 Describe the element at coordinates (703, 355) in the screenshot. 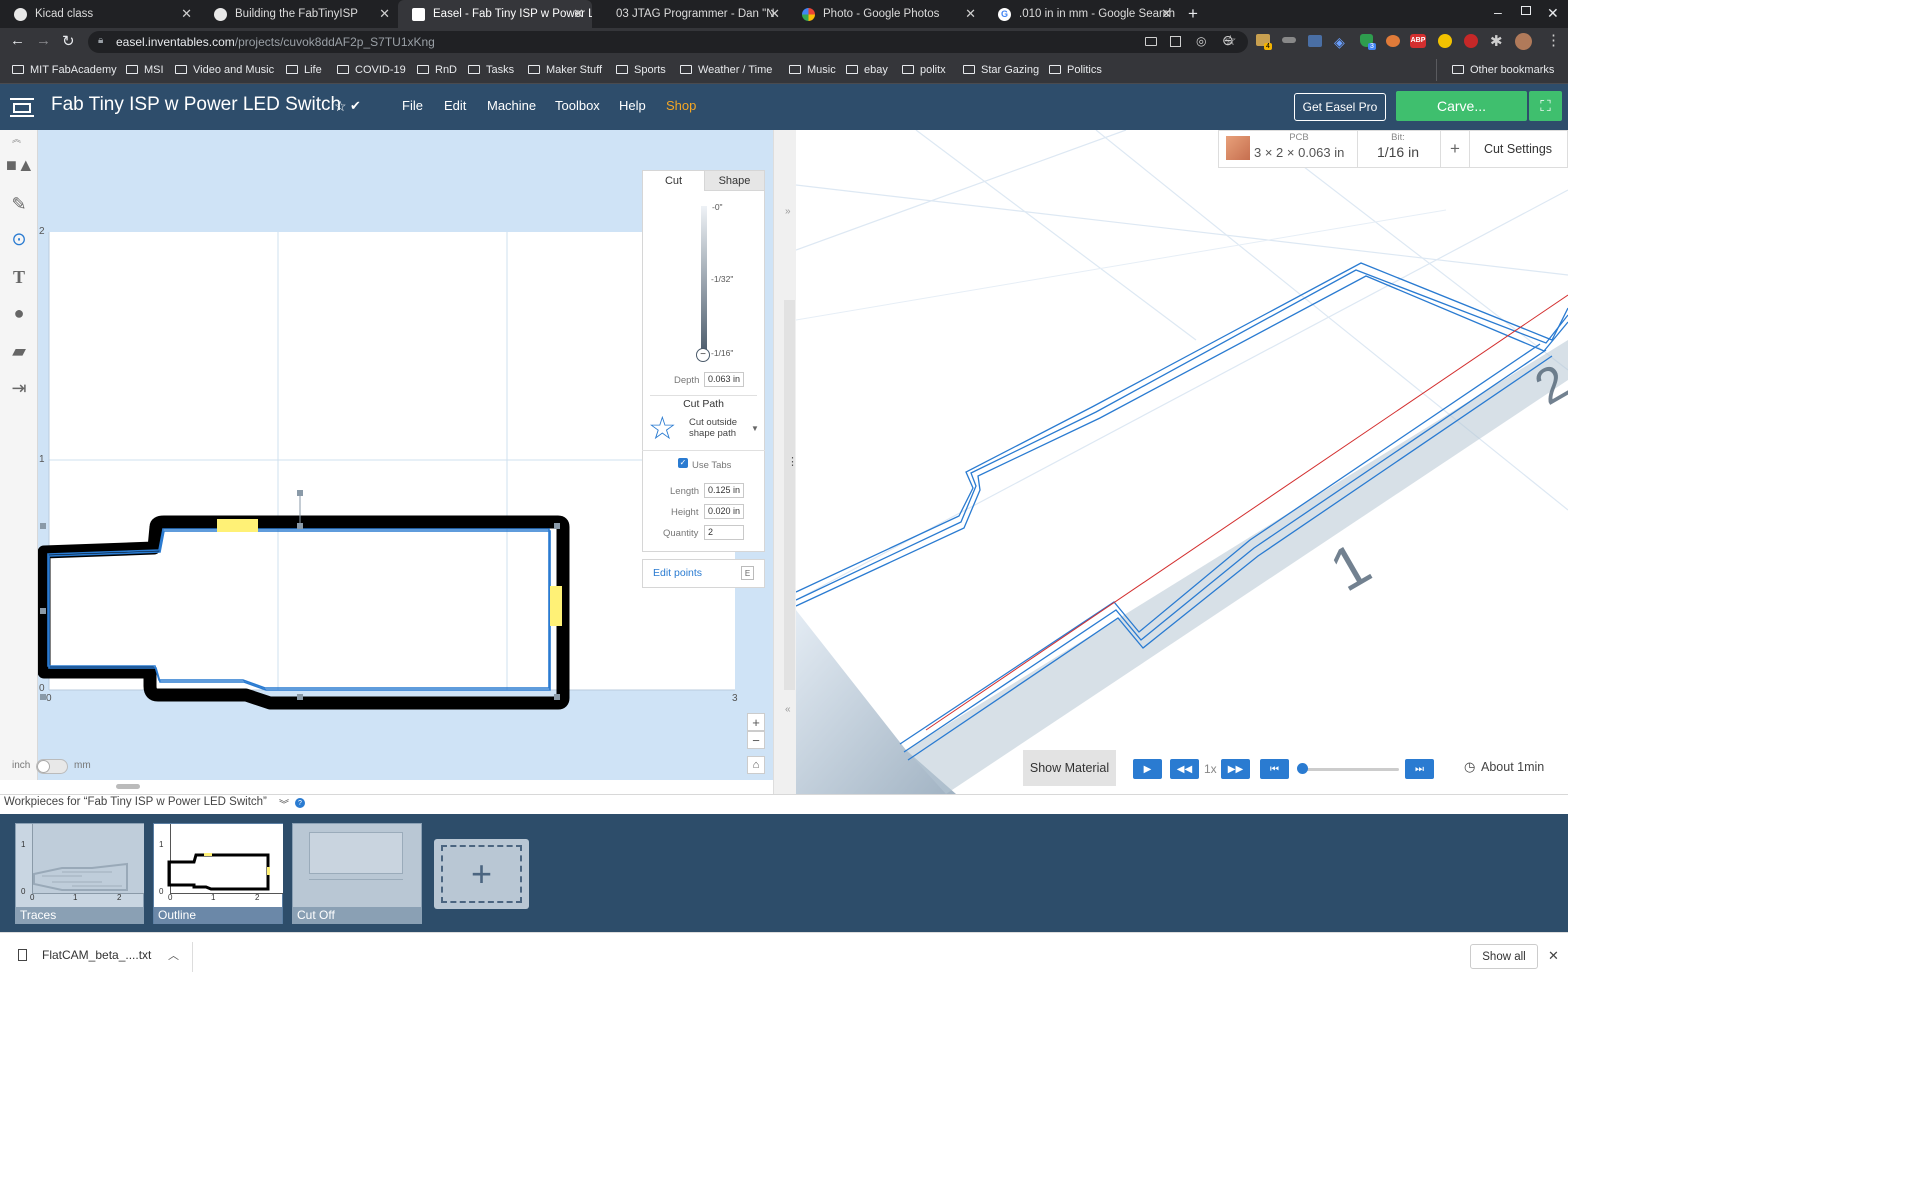

I see `depth-slider-handle: −` at that location.